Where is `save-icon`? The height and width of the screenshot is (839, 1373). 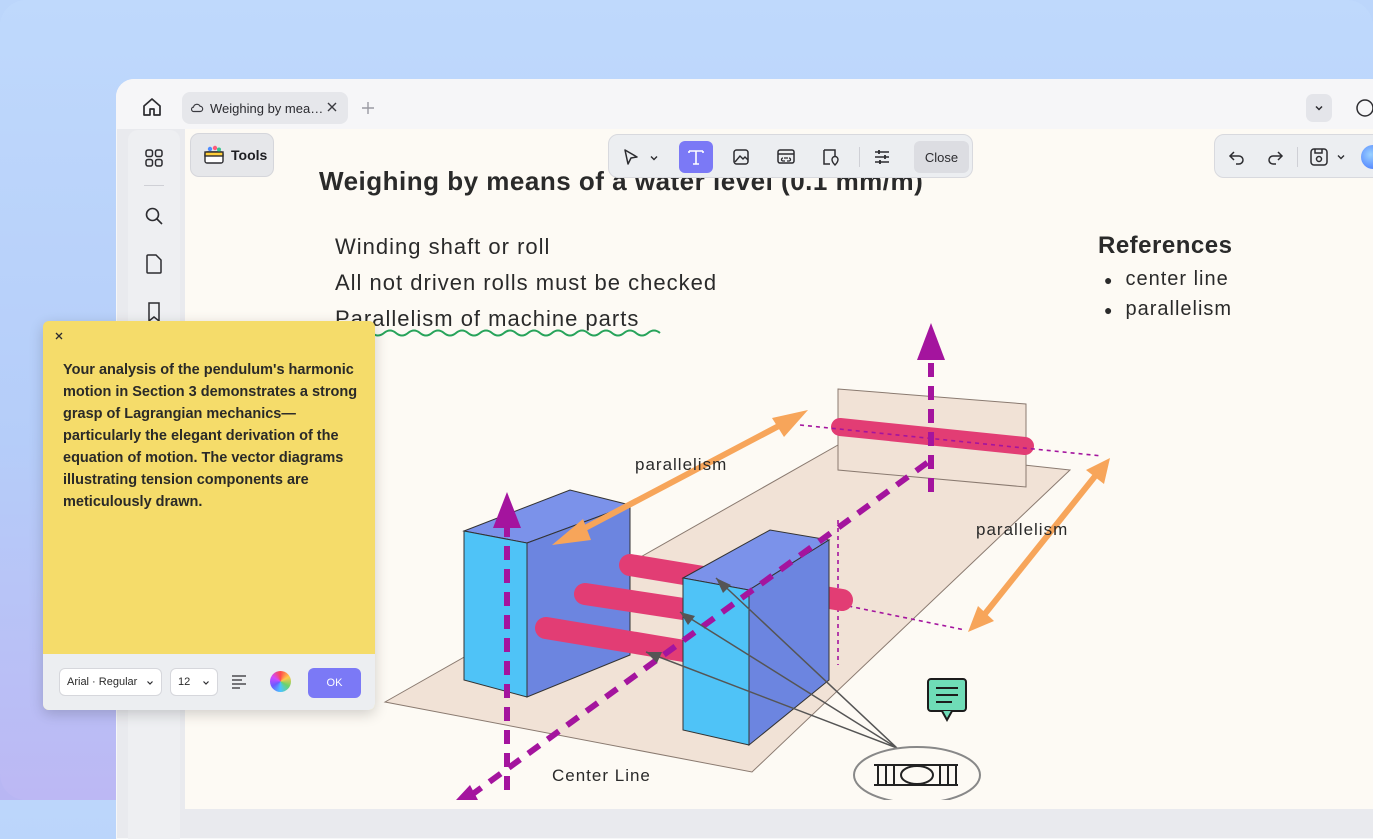
save-icon is located at coordinates (1319, 157).